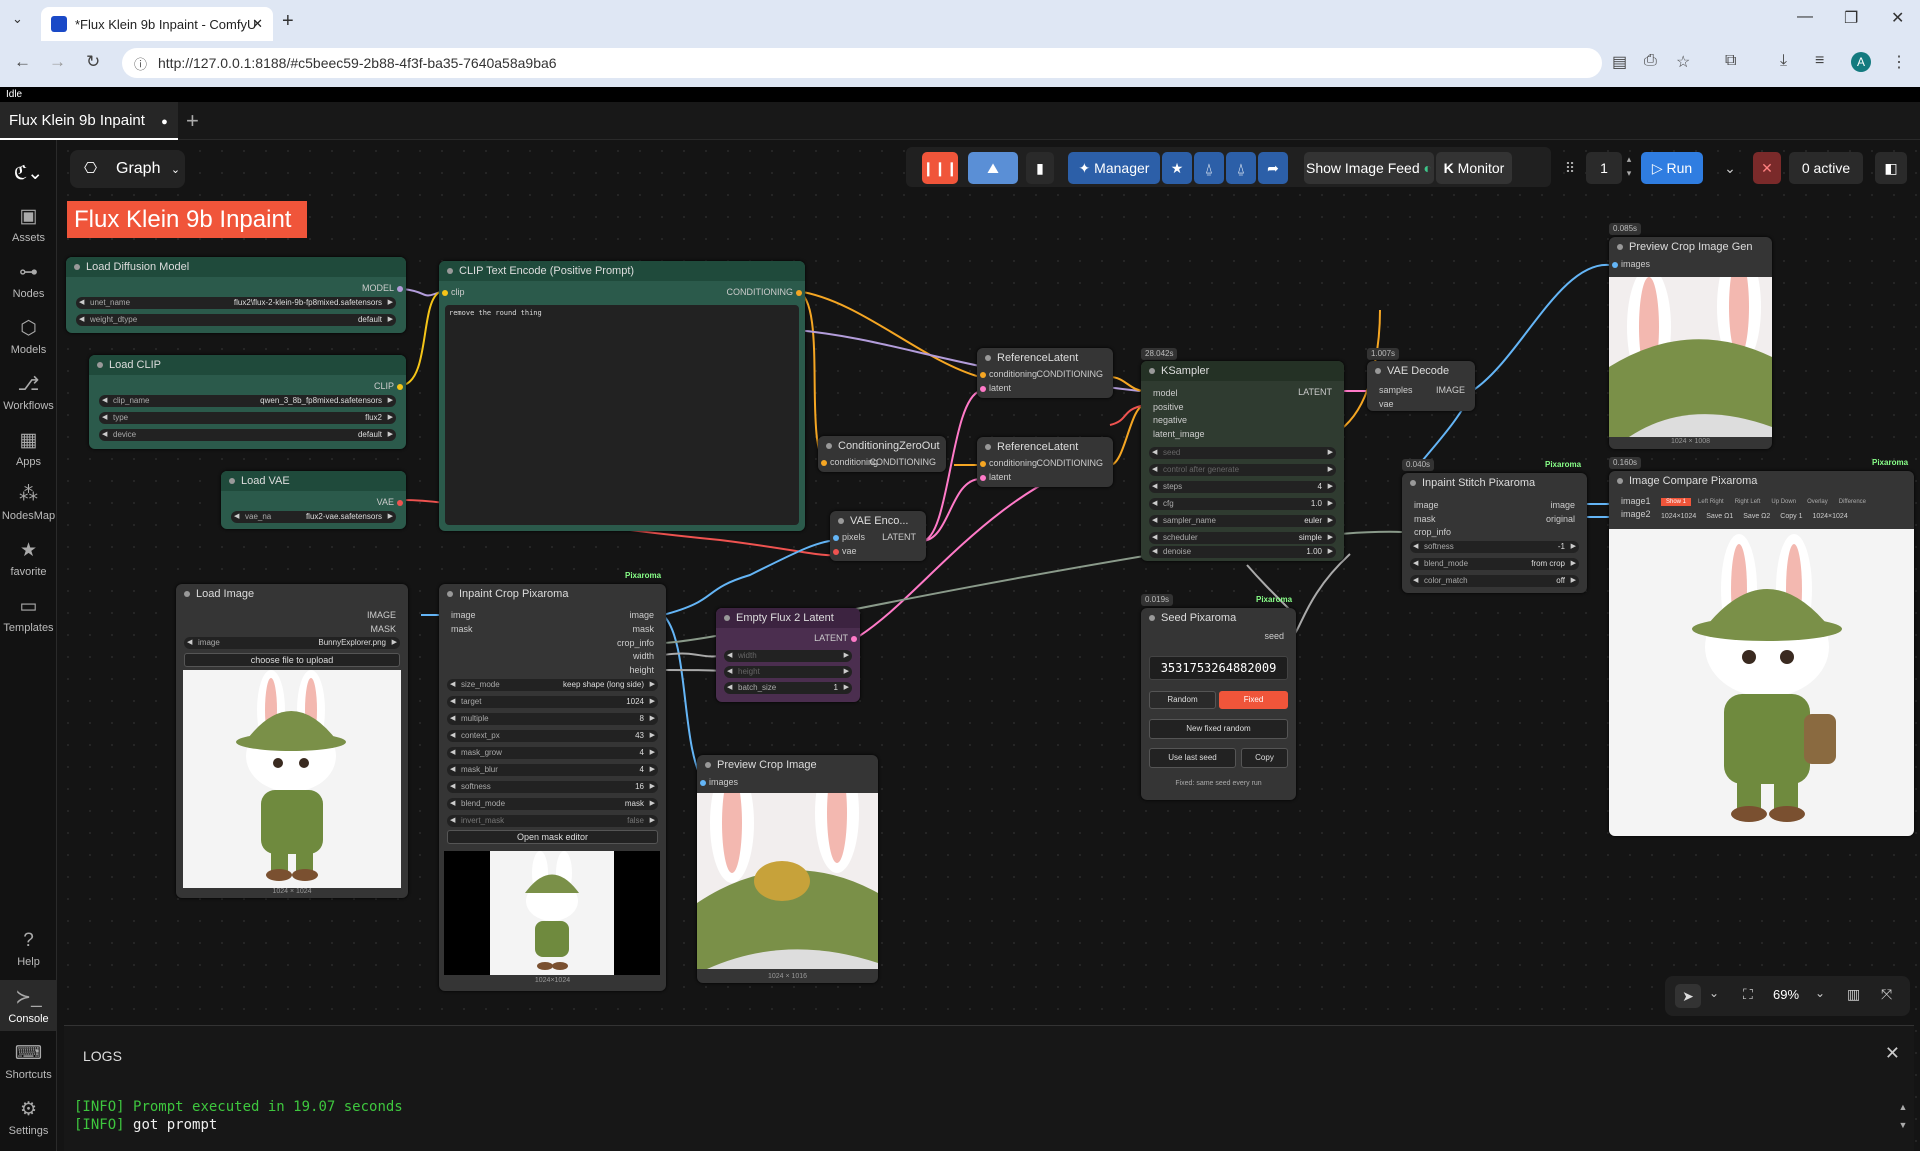 Image resolution: width=1920 pixels, height=1151 pixels. Describe the element at coordinates (1903, 1116) in the screenshot. I see `logs-scrollbar: ▲ ▼` at that location.